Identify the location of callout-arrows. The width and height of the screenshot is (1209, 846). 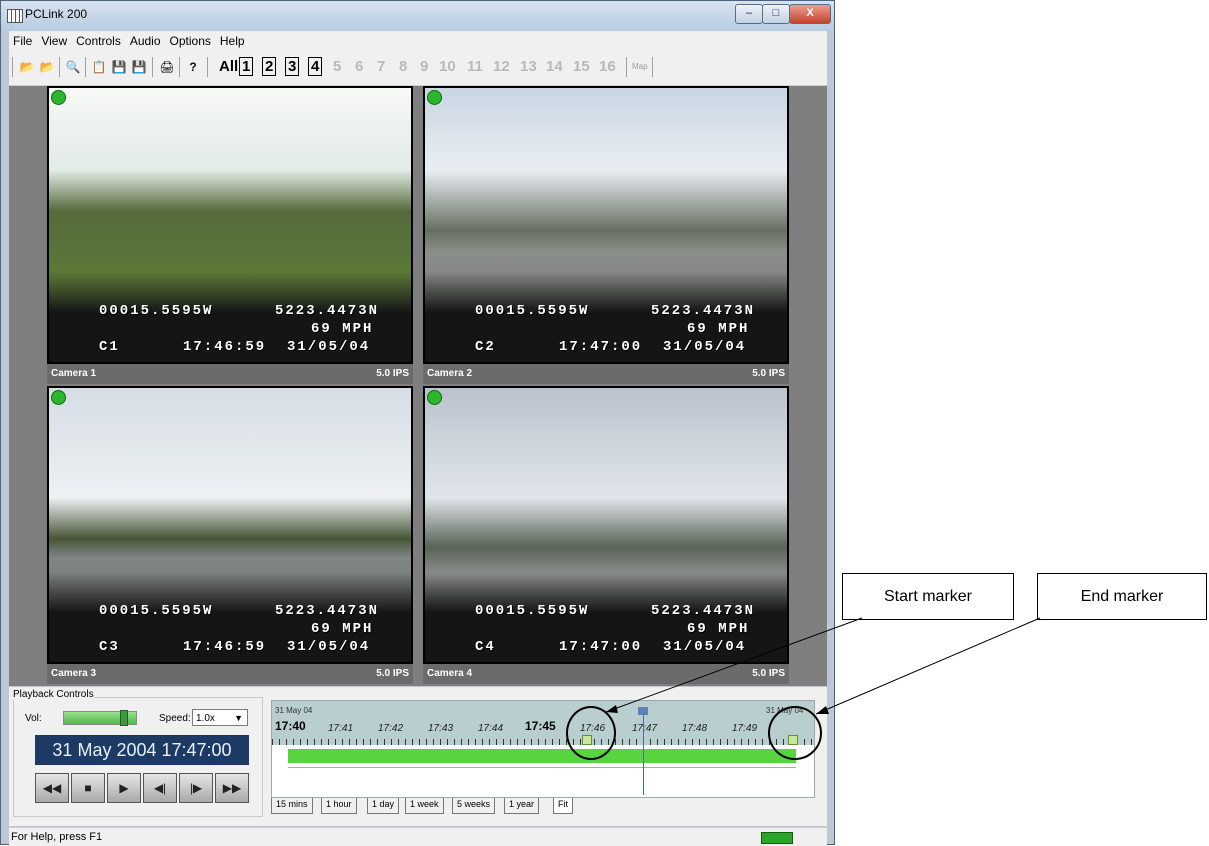
(823, 666).